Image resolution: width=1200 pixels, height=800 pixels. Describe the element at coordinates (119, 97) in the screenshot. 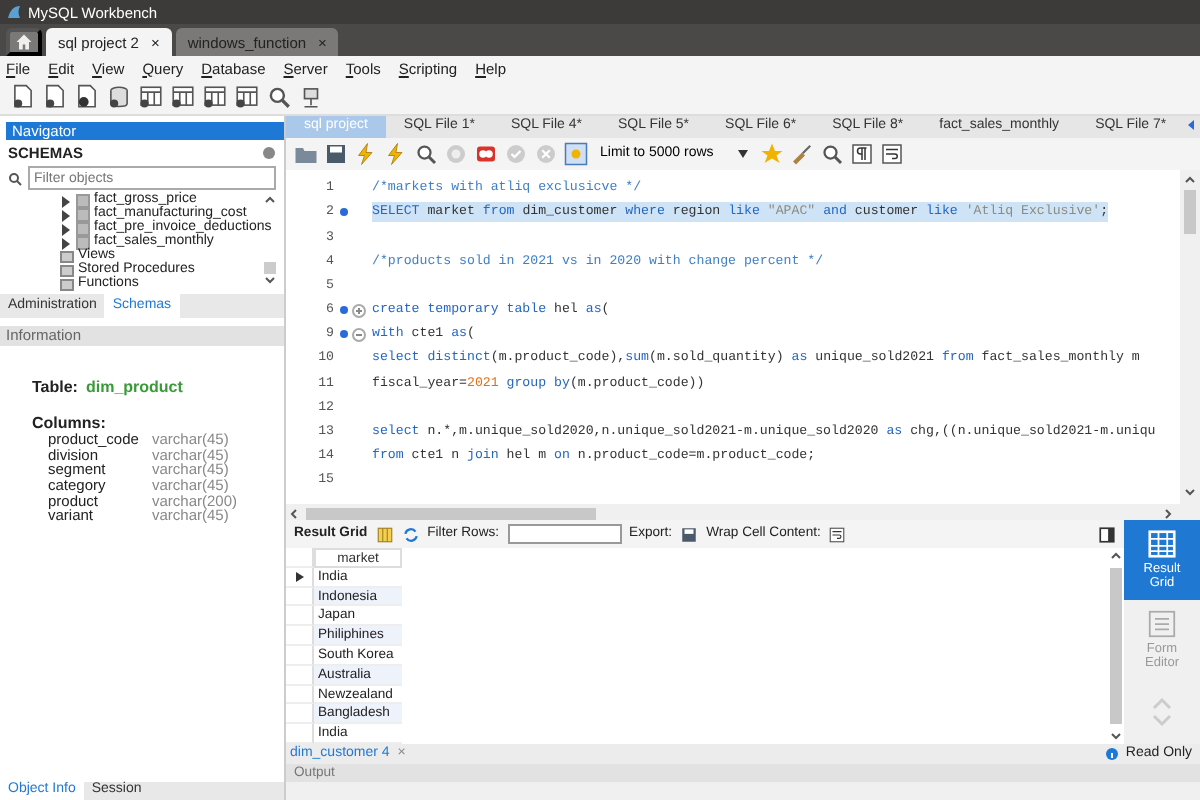

I see `database-icon` at that location.